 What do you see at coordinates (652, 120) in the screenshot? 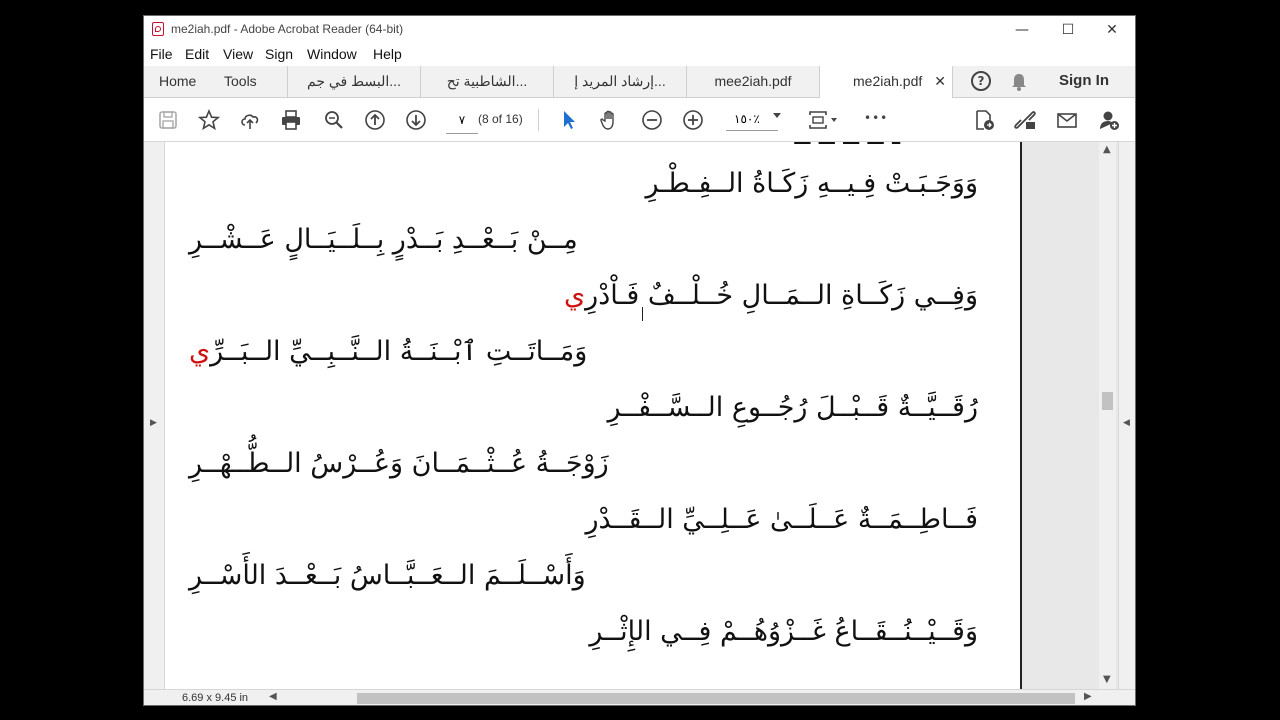
I see `zoom-out-icon` at bounding box center [652, 120].